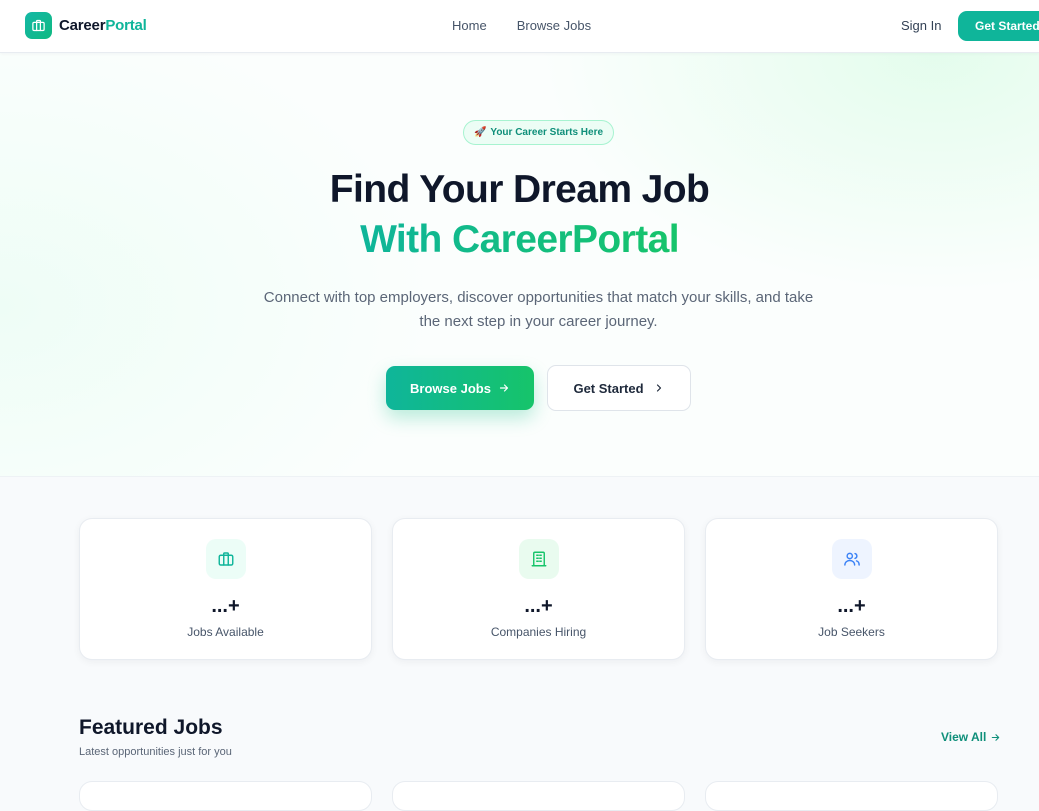 Image resolution: width=1039 pixels, height=811 pixels. Describe the element at coordinates (554, 25) in the screenshot. I see `nav-link-browse-jobs: Browse Jobs` at that location.